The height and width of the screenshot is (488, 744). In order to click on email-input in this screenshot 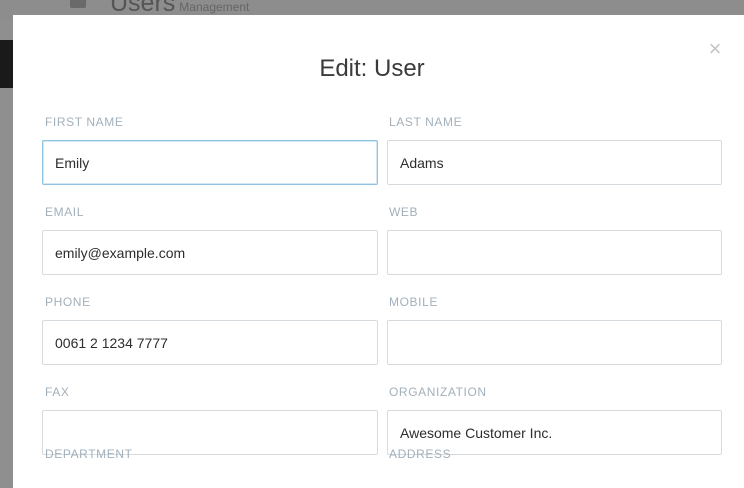, I will do `click(210, 252)`.